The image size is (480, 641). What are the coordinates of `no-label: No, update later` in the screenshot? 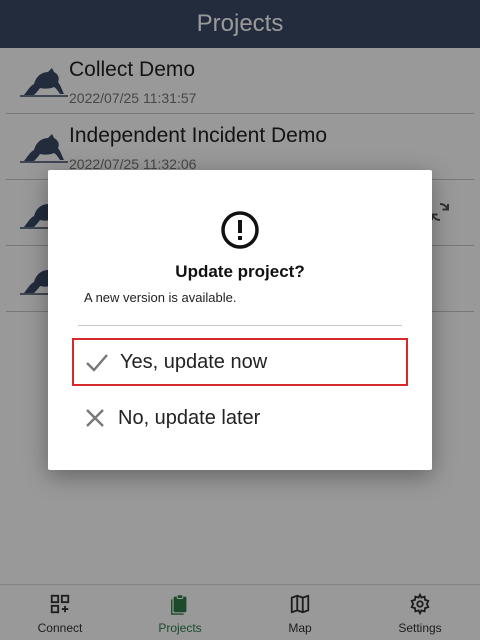 It's located at (189, 417).